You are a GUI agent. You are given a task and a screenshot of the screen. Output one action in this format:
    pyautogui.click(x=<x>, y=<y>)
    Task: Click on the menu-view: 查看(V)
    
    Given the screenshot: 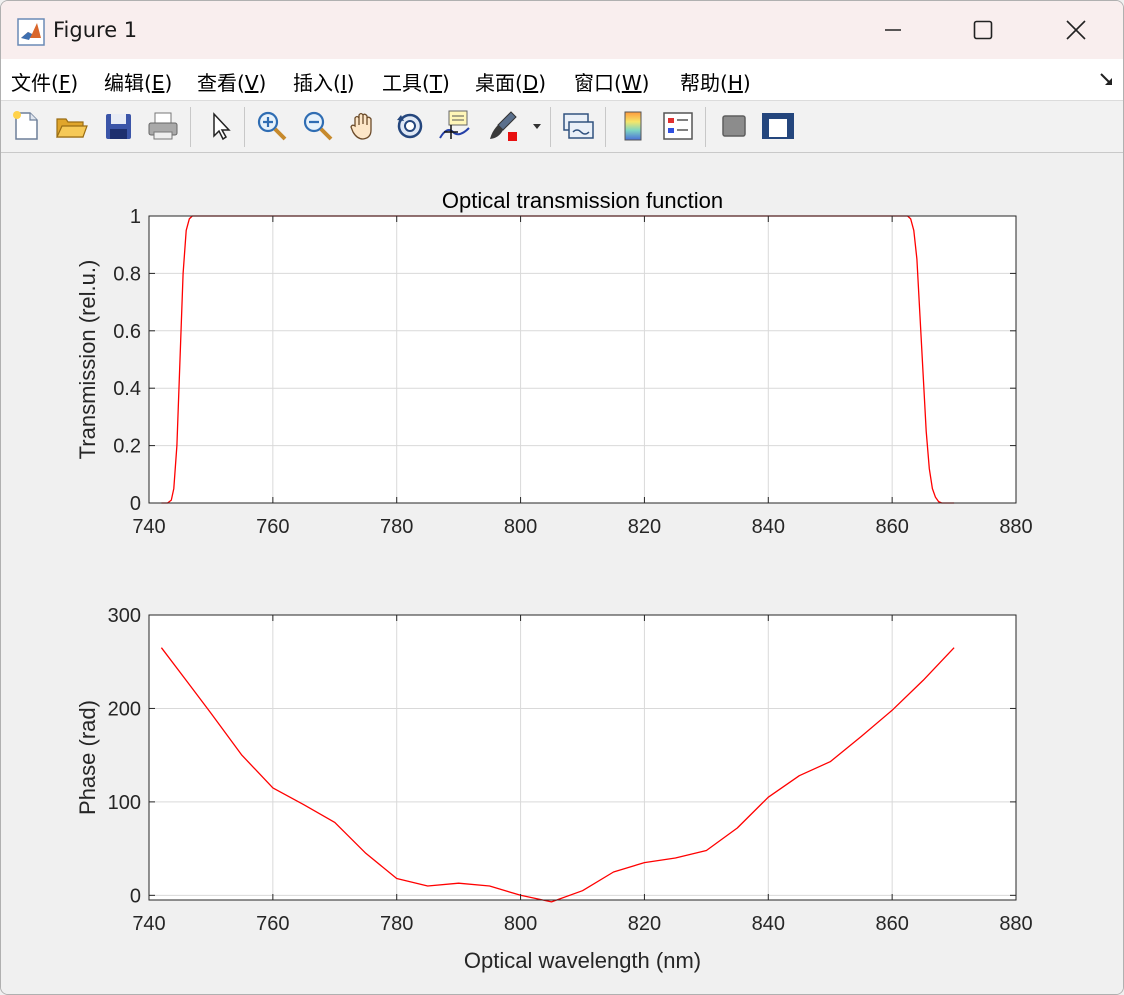 What is the action you would take?
    pyautogui.click(x=231, y=81)
    